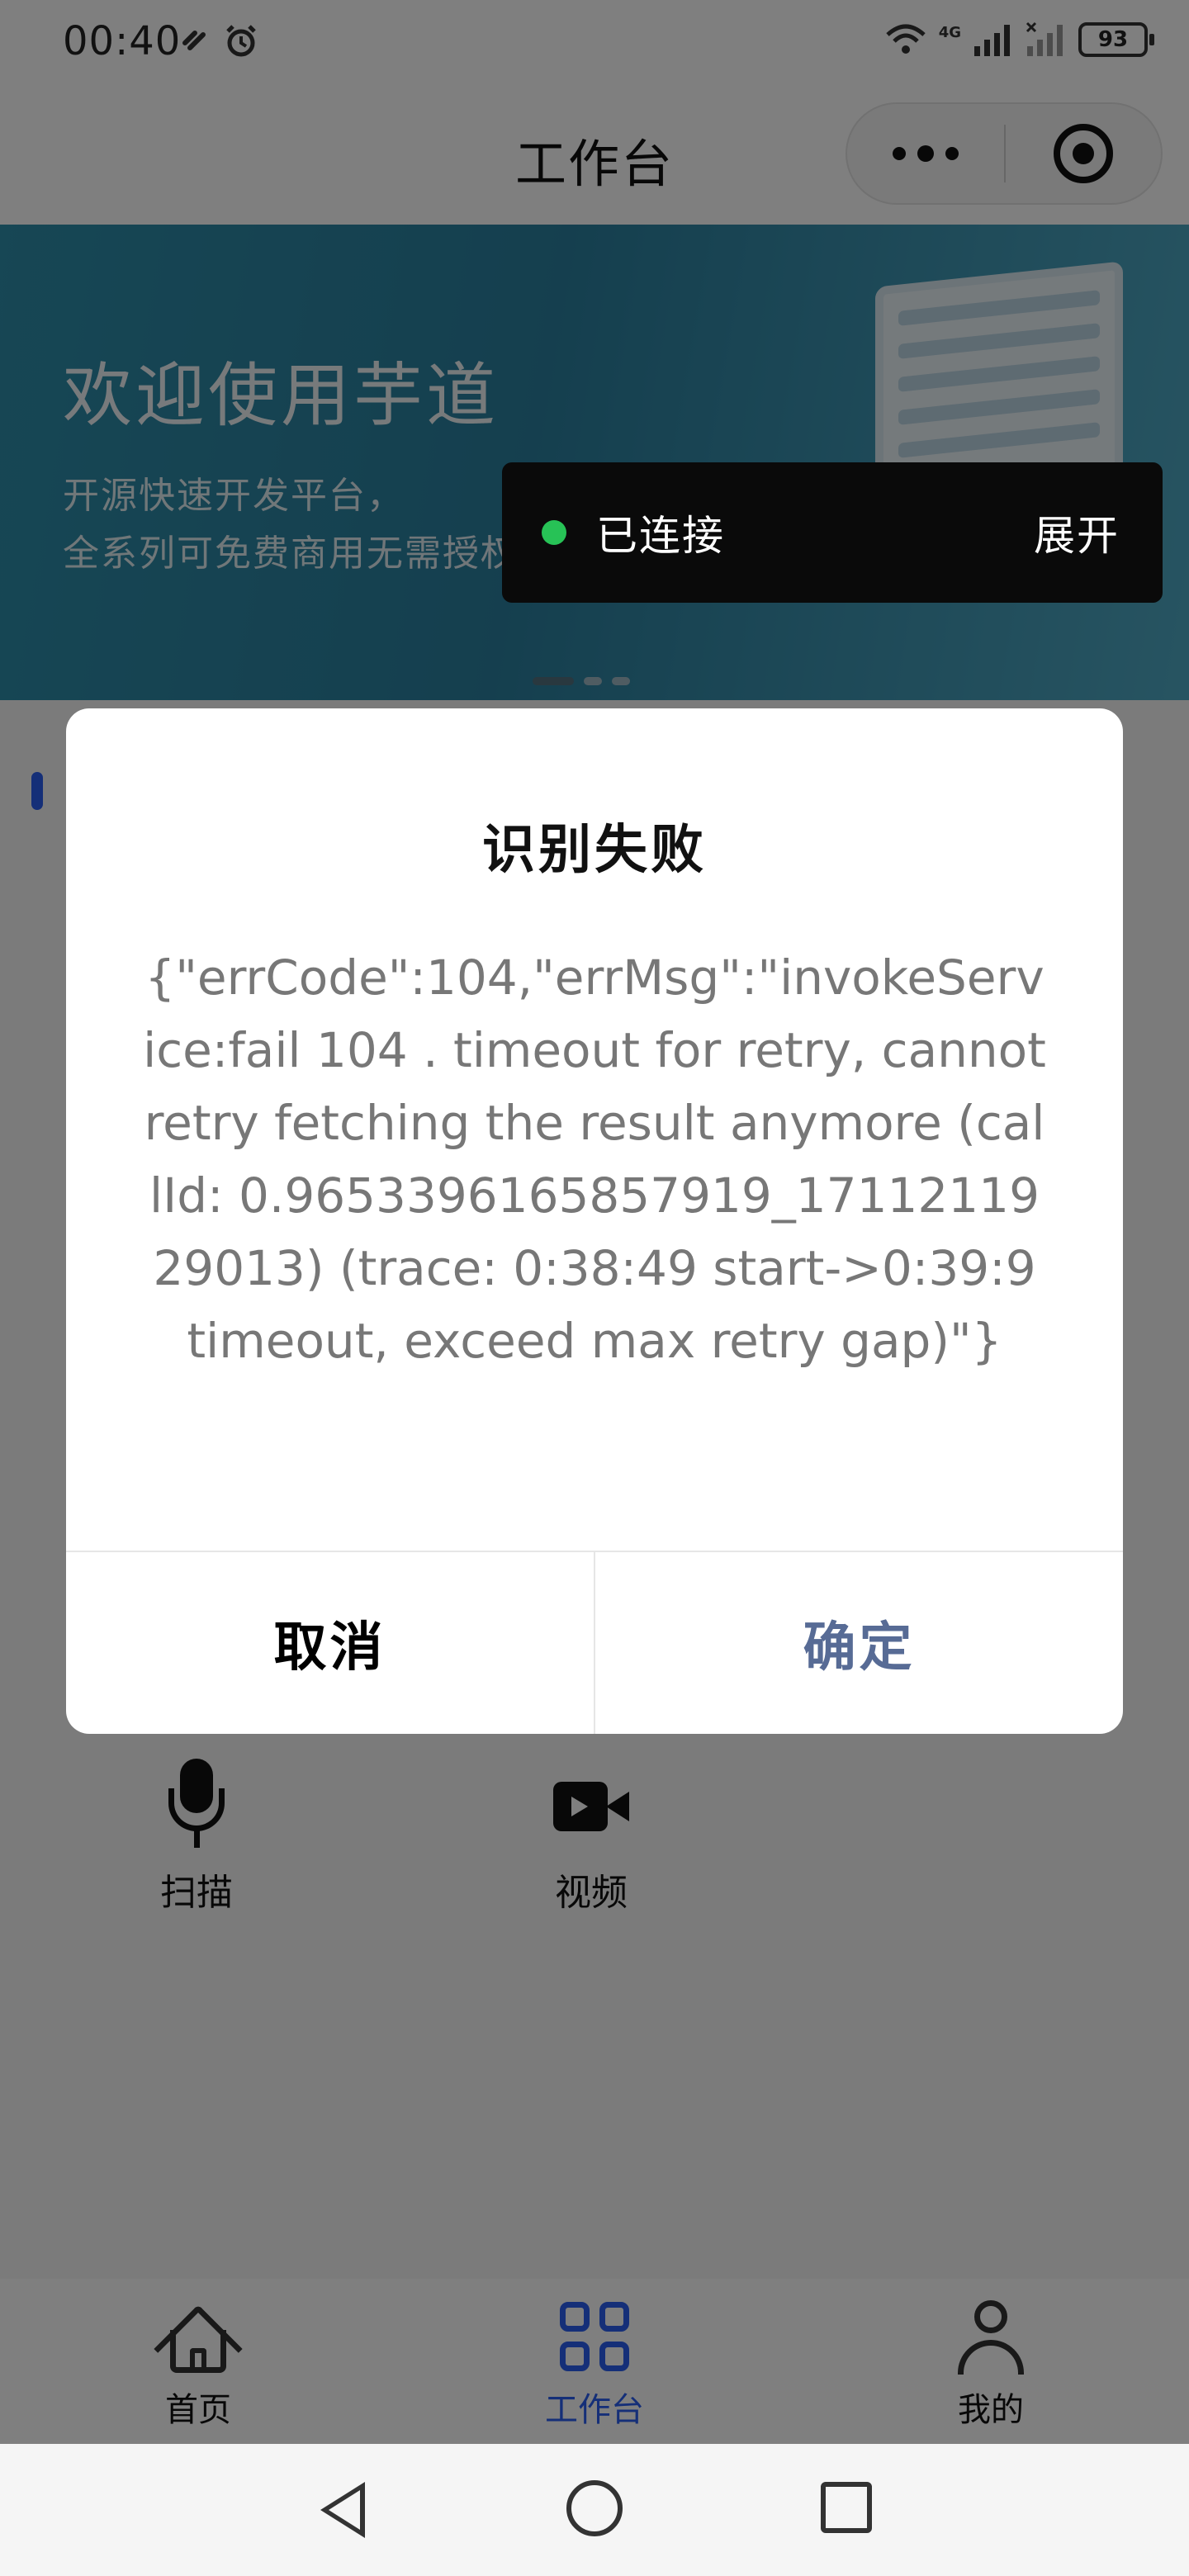 This screenshot has height=2576, width=1189. Describe the element at coordinates (594, 850) in the screenshot. I see `dialog-title: 识别失败` at that location.